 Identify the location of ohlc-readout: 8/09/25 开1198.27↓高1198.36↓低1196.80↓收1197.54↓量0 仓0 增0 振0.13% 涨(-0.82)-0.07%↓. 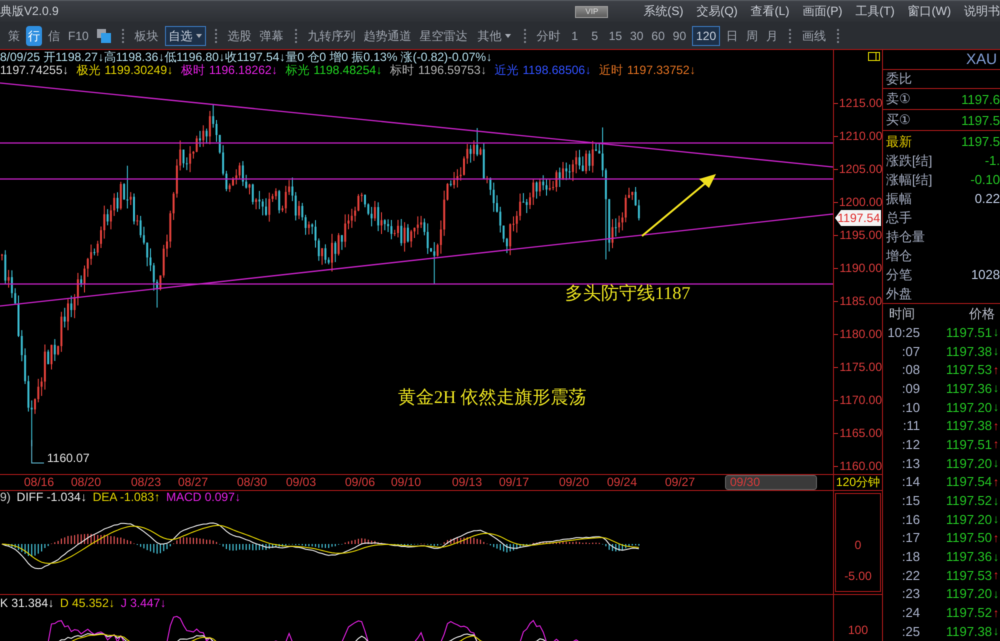
(247, 57).